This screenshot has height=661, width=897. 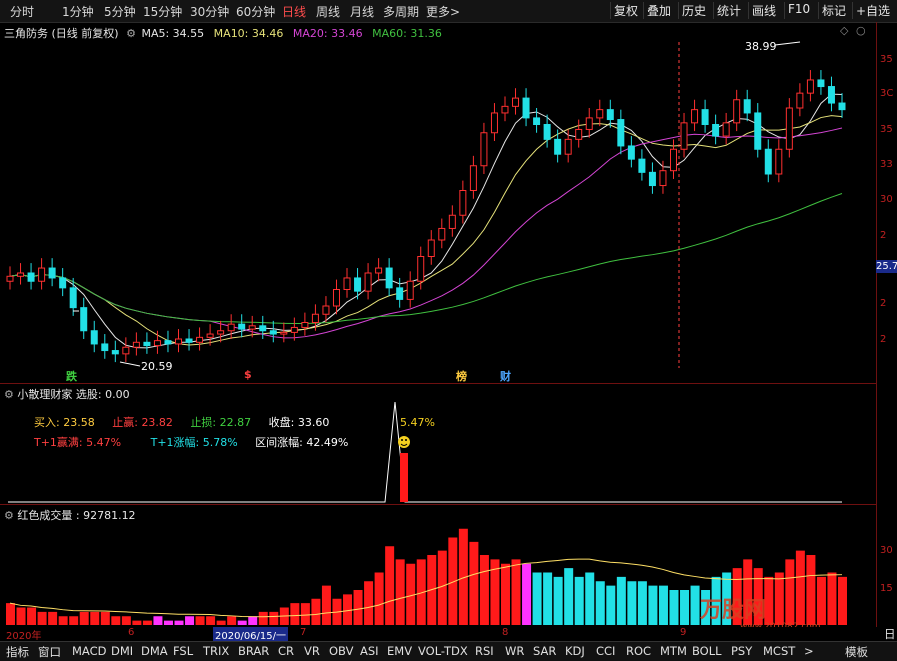 What do you see at coordinates (362, 11) in the screenshot?
I see `period-tab-monthly: 月线` at bounding box center [362, 11].